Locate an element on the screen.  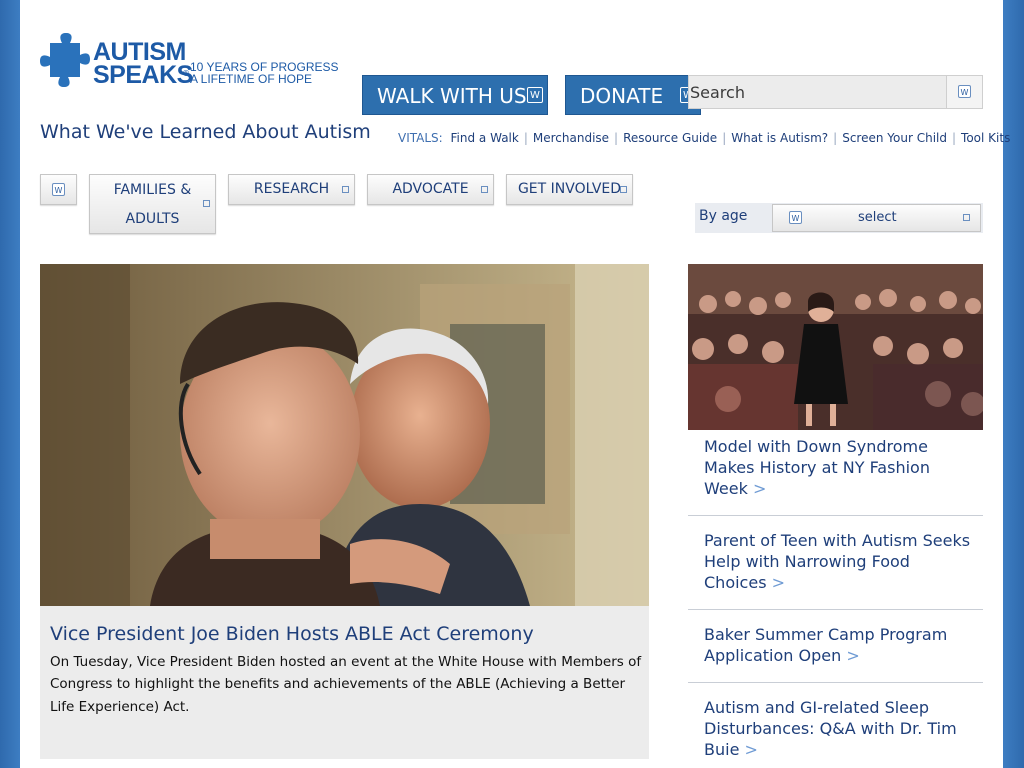
vitals-link-screen-your-child: Screen Your Child is located at coordinates (894, 138).